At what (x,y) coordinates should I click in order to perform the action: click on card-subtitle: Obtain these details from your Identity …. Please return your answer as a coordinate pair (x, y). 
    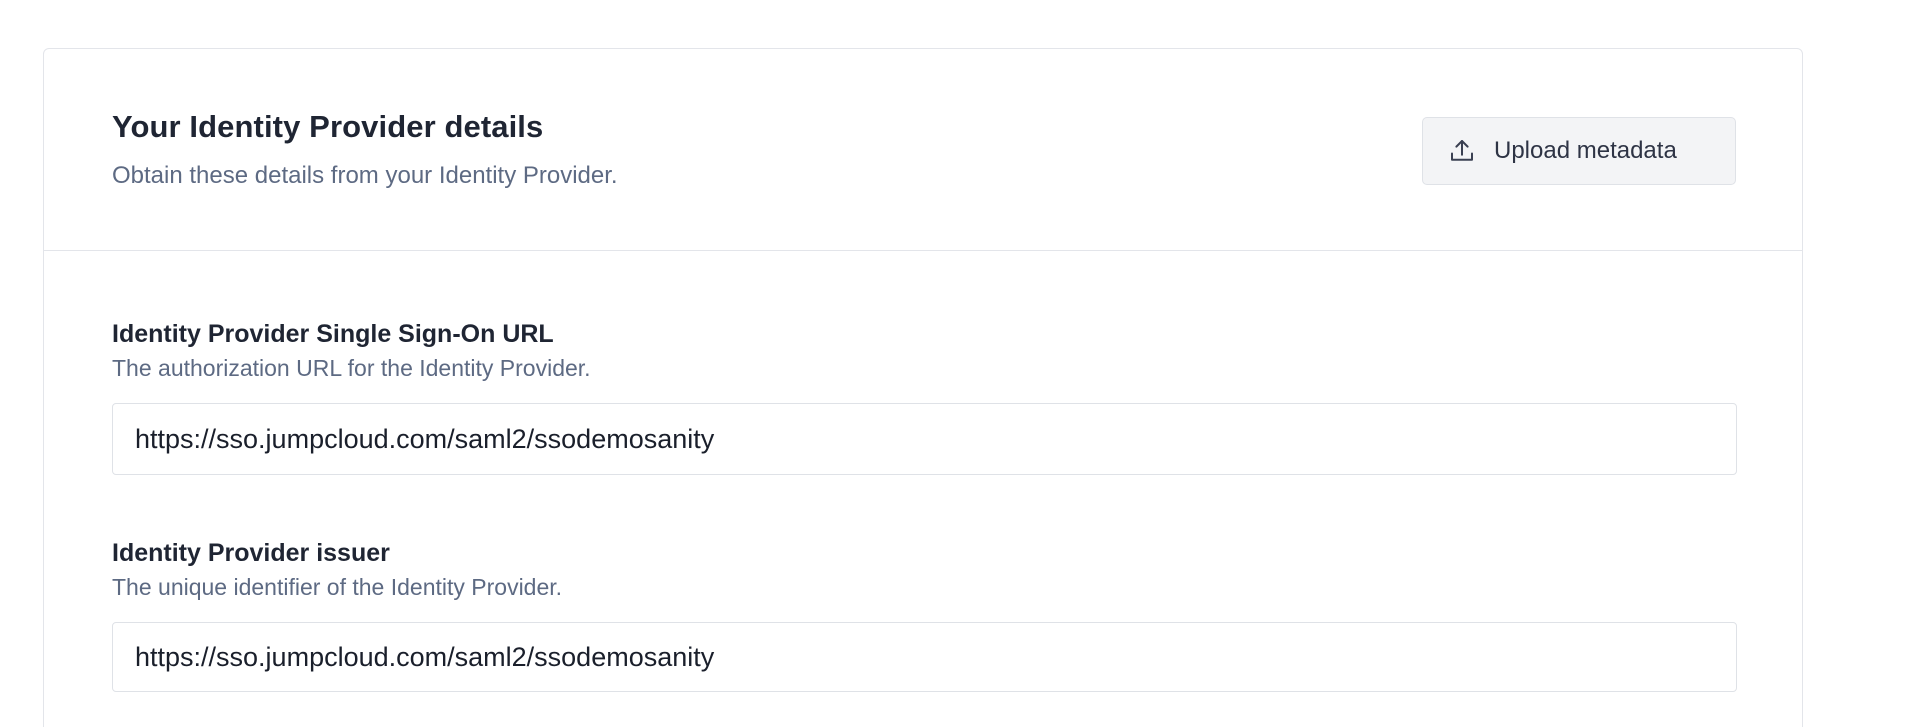
    Looking at the image, I should click on (365, 175).